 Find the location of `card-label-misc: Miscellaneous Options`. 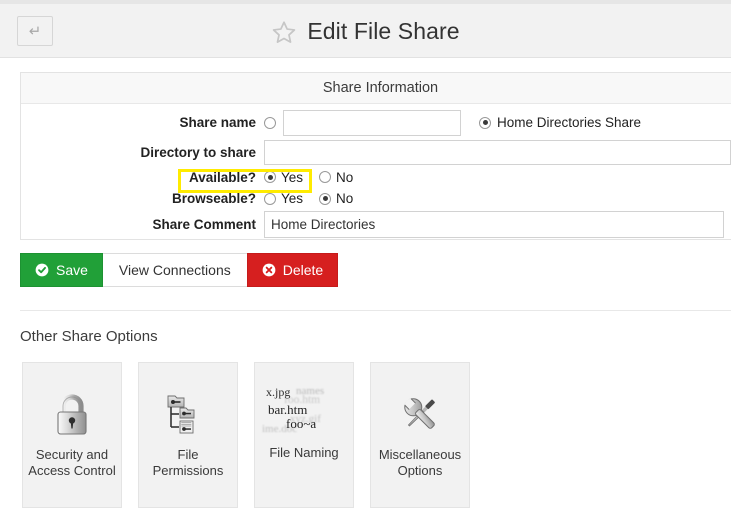

card-label-misc: Miscellaneous Options is located at coordinates (420, 463).